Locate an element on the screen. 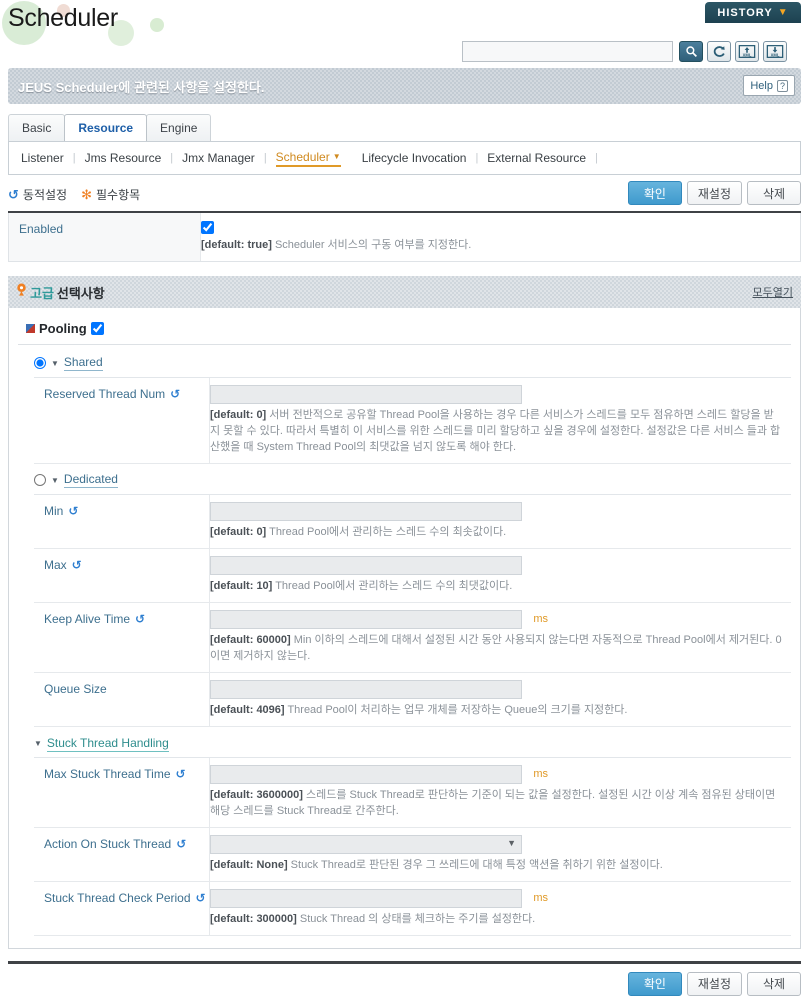 Image resolution: width=809 pixels, height=996 pixels. keep-alive-time-label: Keep Alive Time ↺ is located at coordinates (122, 637).